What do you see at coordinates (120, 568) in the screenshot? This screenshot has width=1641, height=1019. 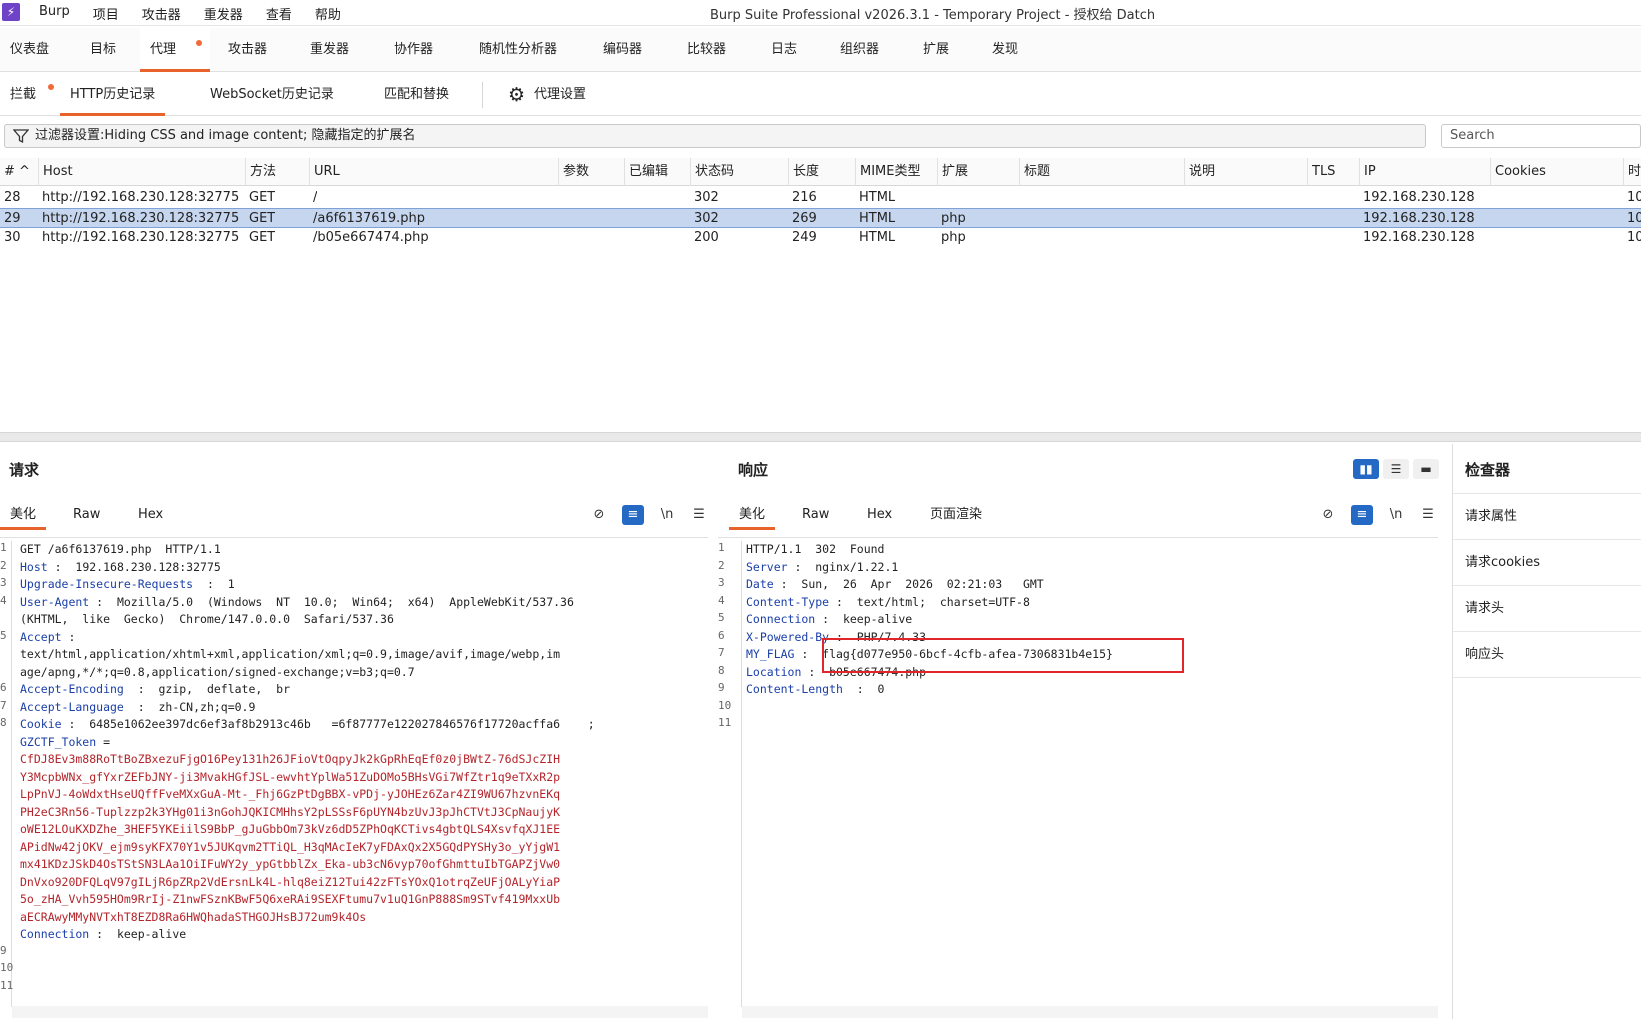 I see `code-line: Host : 192.168.230.128:32775` at bounding box center [120, 568].